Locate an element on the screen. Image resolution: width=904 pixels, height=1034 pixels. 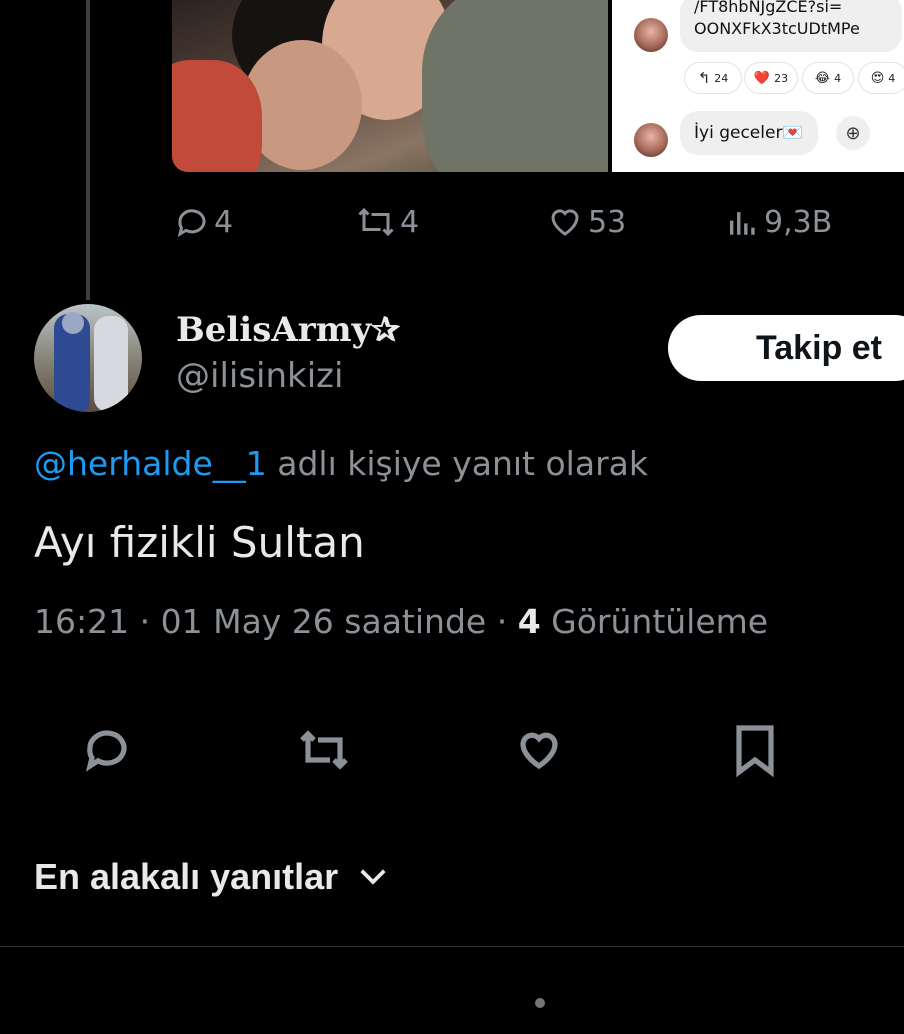
add-reaction-icon: ⊕ is located at coordinates (853, 133).